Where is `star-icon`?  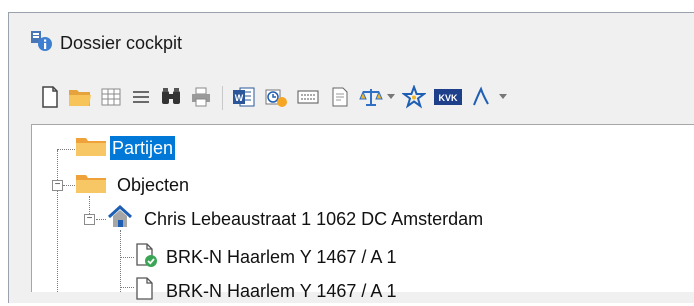 star-icon is located at coordinates (414, 97).